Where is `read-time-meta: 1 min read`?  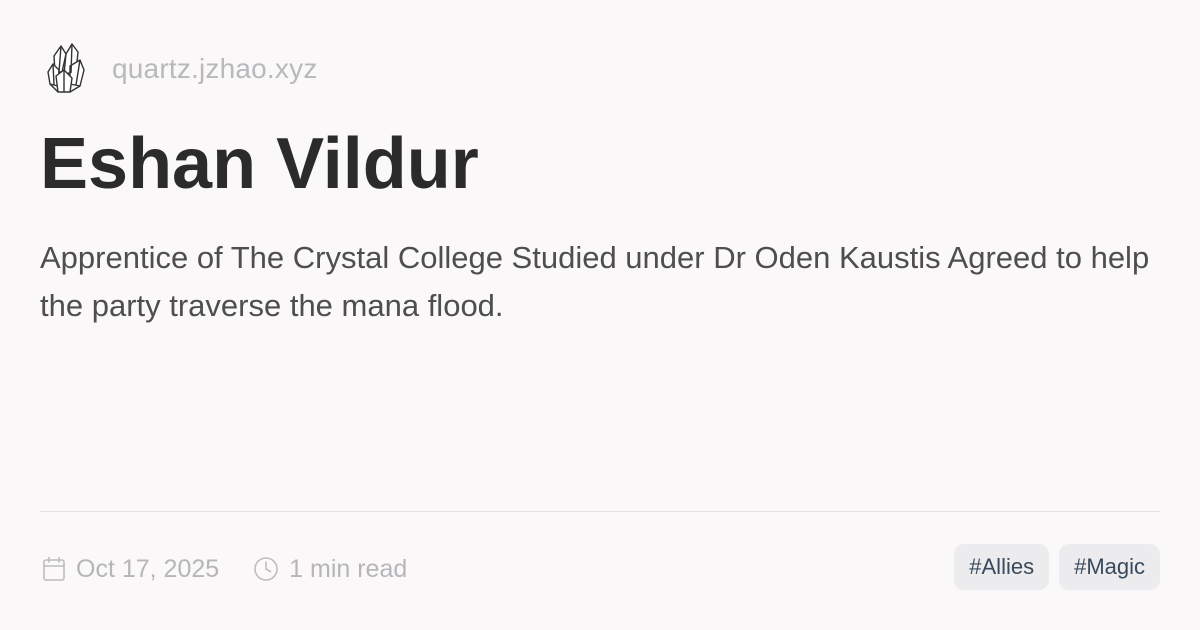 read-time-meta: 1 min read is located at coordinates (330, 569).